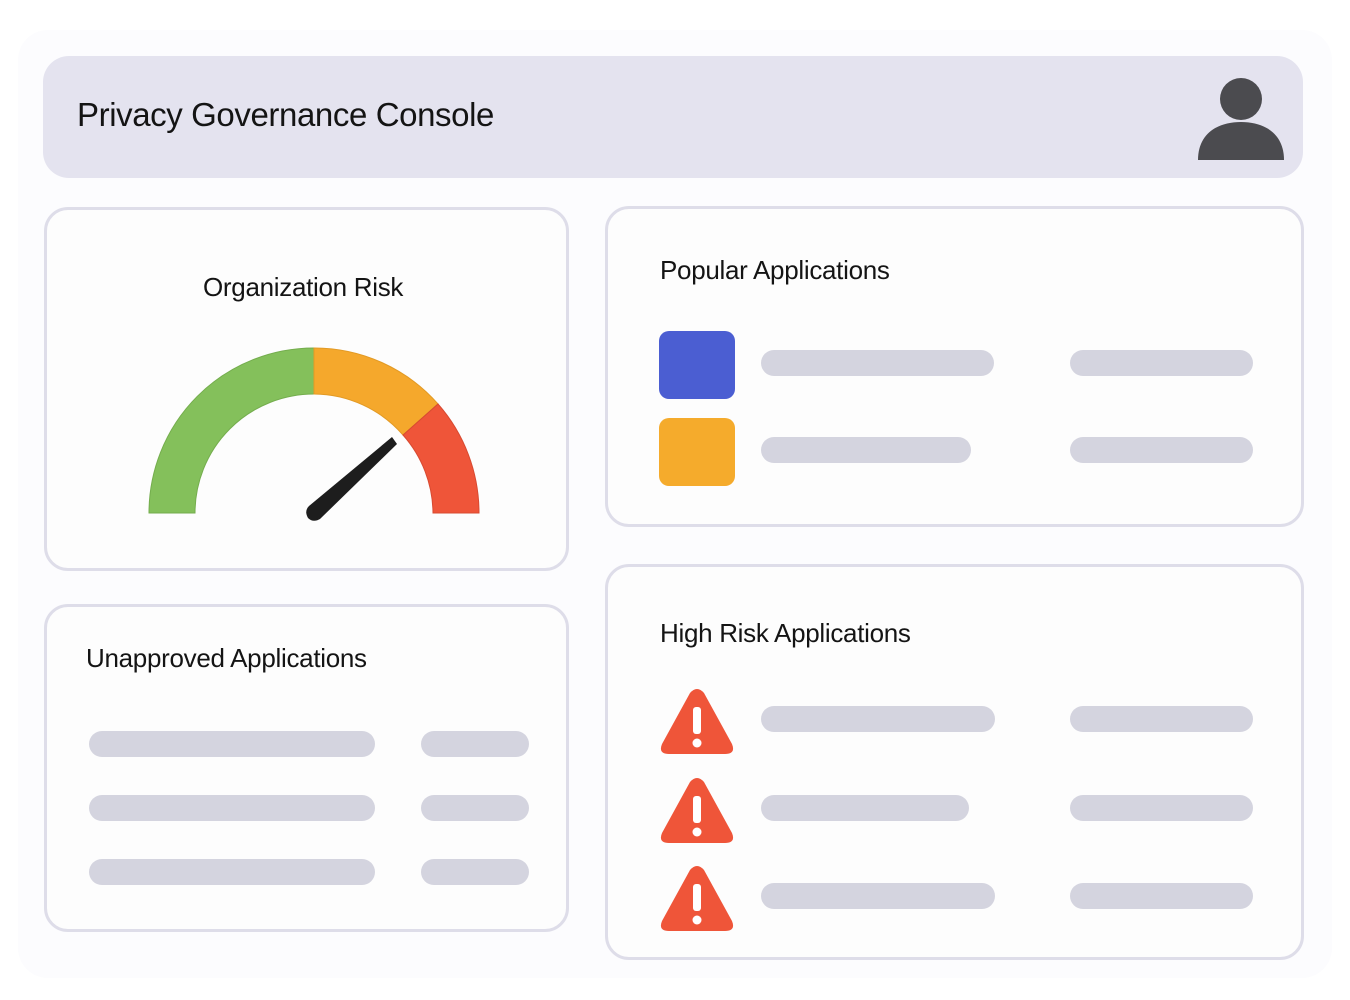 Image resolution: width=1350 pixels, height=1000 pixels. Describe the element at coordinates (285, 114) in the screenshot. I see `page-title: Privacy Governance Console` at that location.